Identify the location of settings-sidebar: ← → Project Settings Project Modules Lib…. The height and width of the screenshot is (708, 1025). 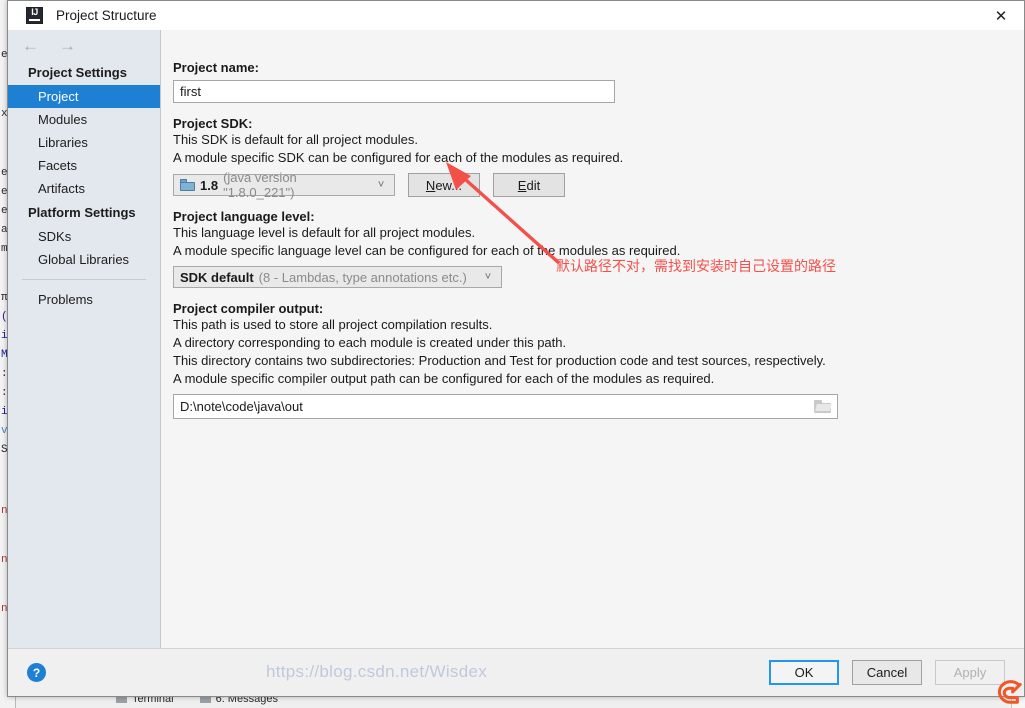
(84, 339).